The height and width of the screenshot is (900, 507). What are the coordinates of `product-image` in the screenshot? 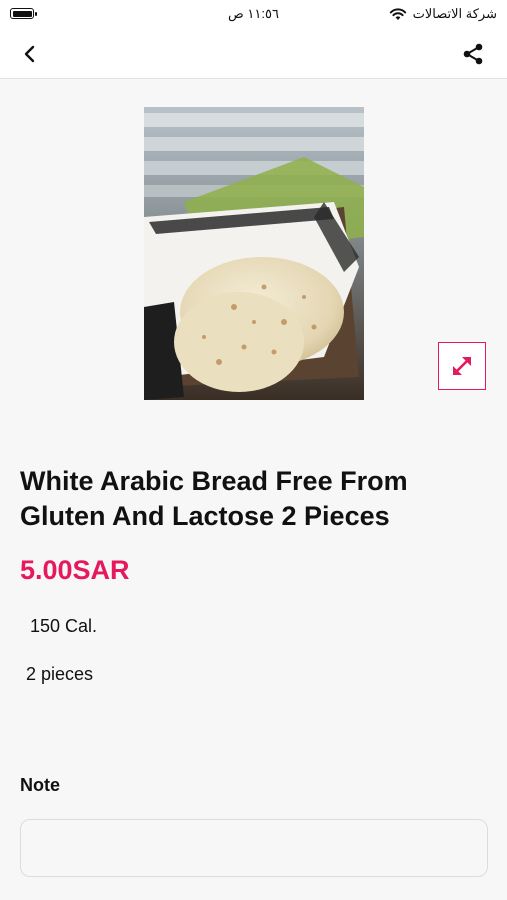 It's located at (254, 253).